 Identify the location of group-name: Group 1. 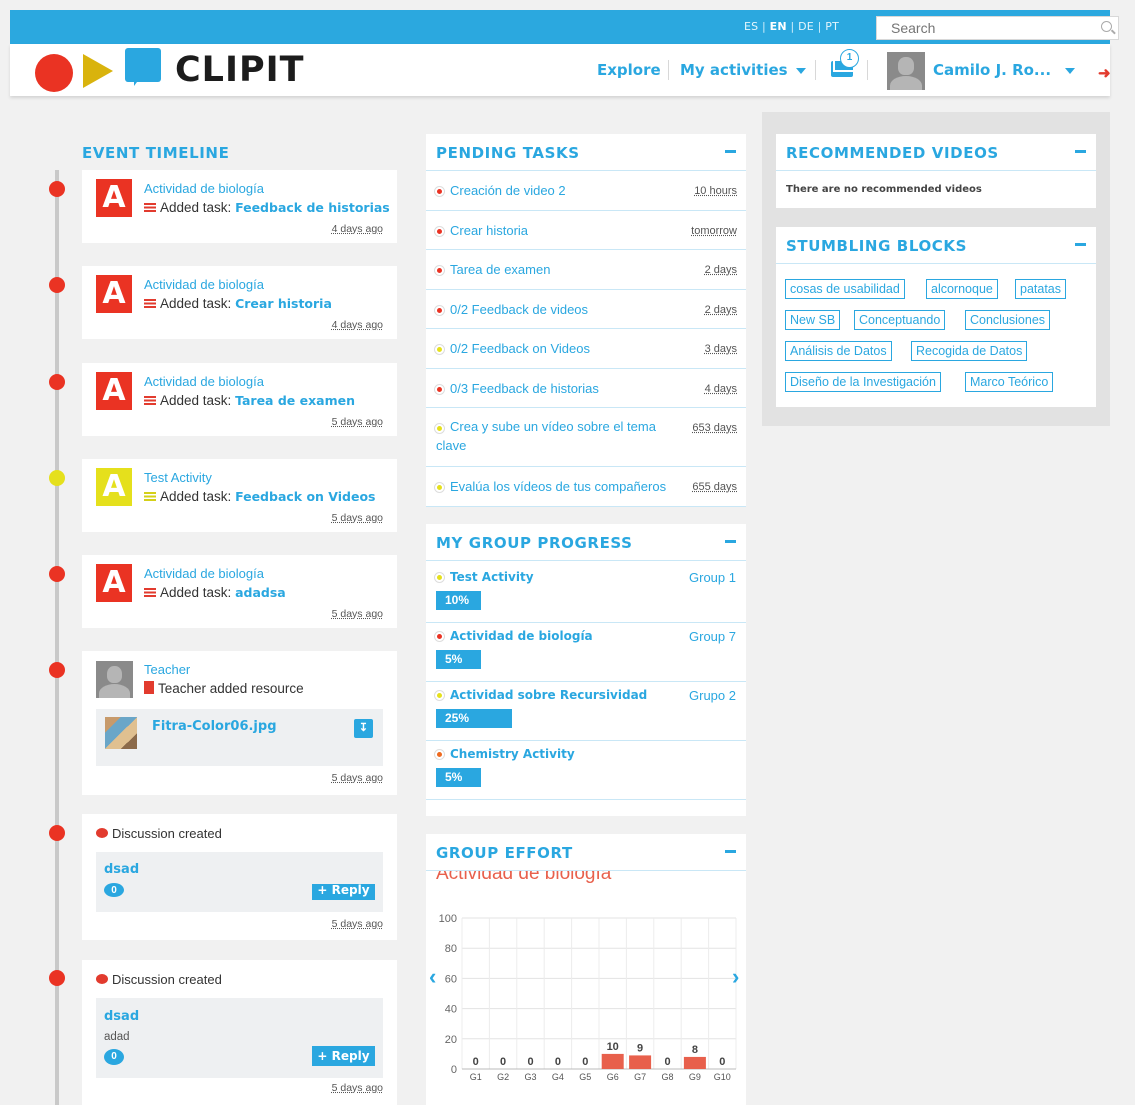
(712, 577).